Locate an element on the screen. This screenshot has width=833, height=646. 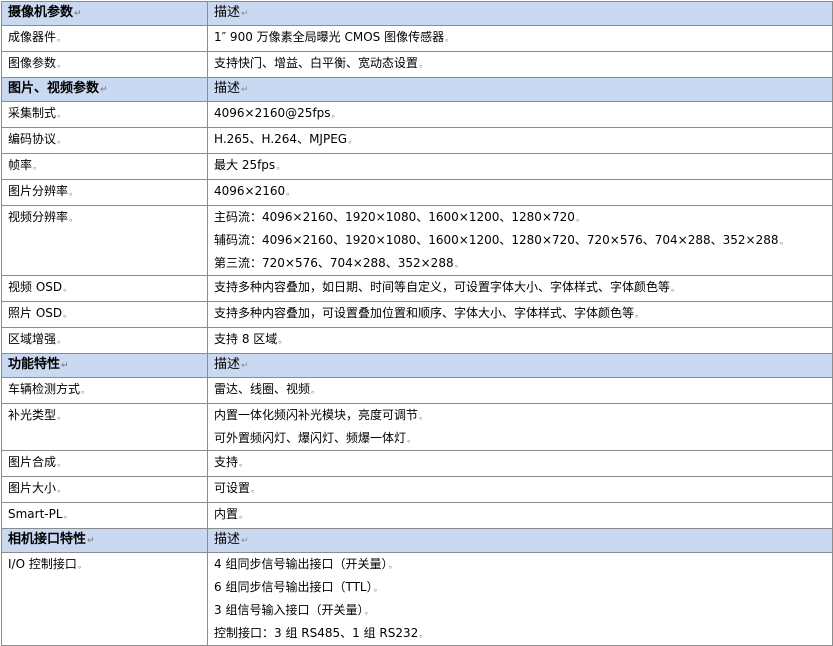
table-row: 图片合成。 支持。 is located at coordinates (417, 463).